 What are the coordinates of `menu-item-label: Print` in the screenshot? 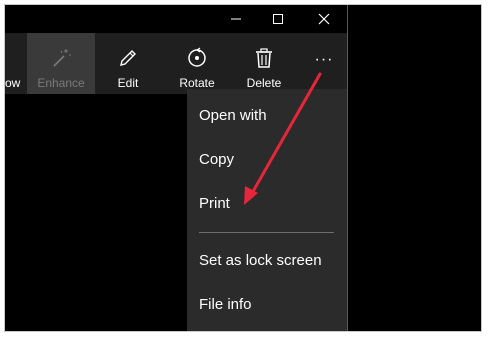 It's located at (214, 203).